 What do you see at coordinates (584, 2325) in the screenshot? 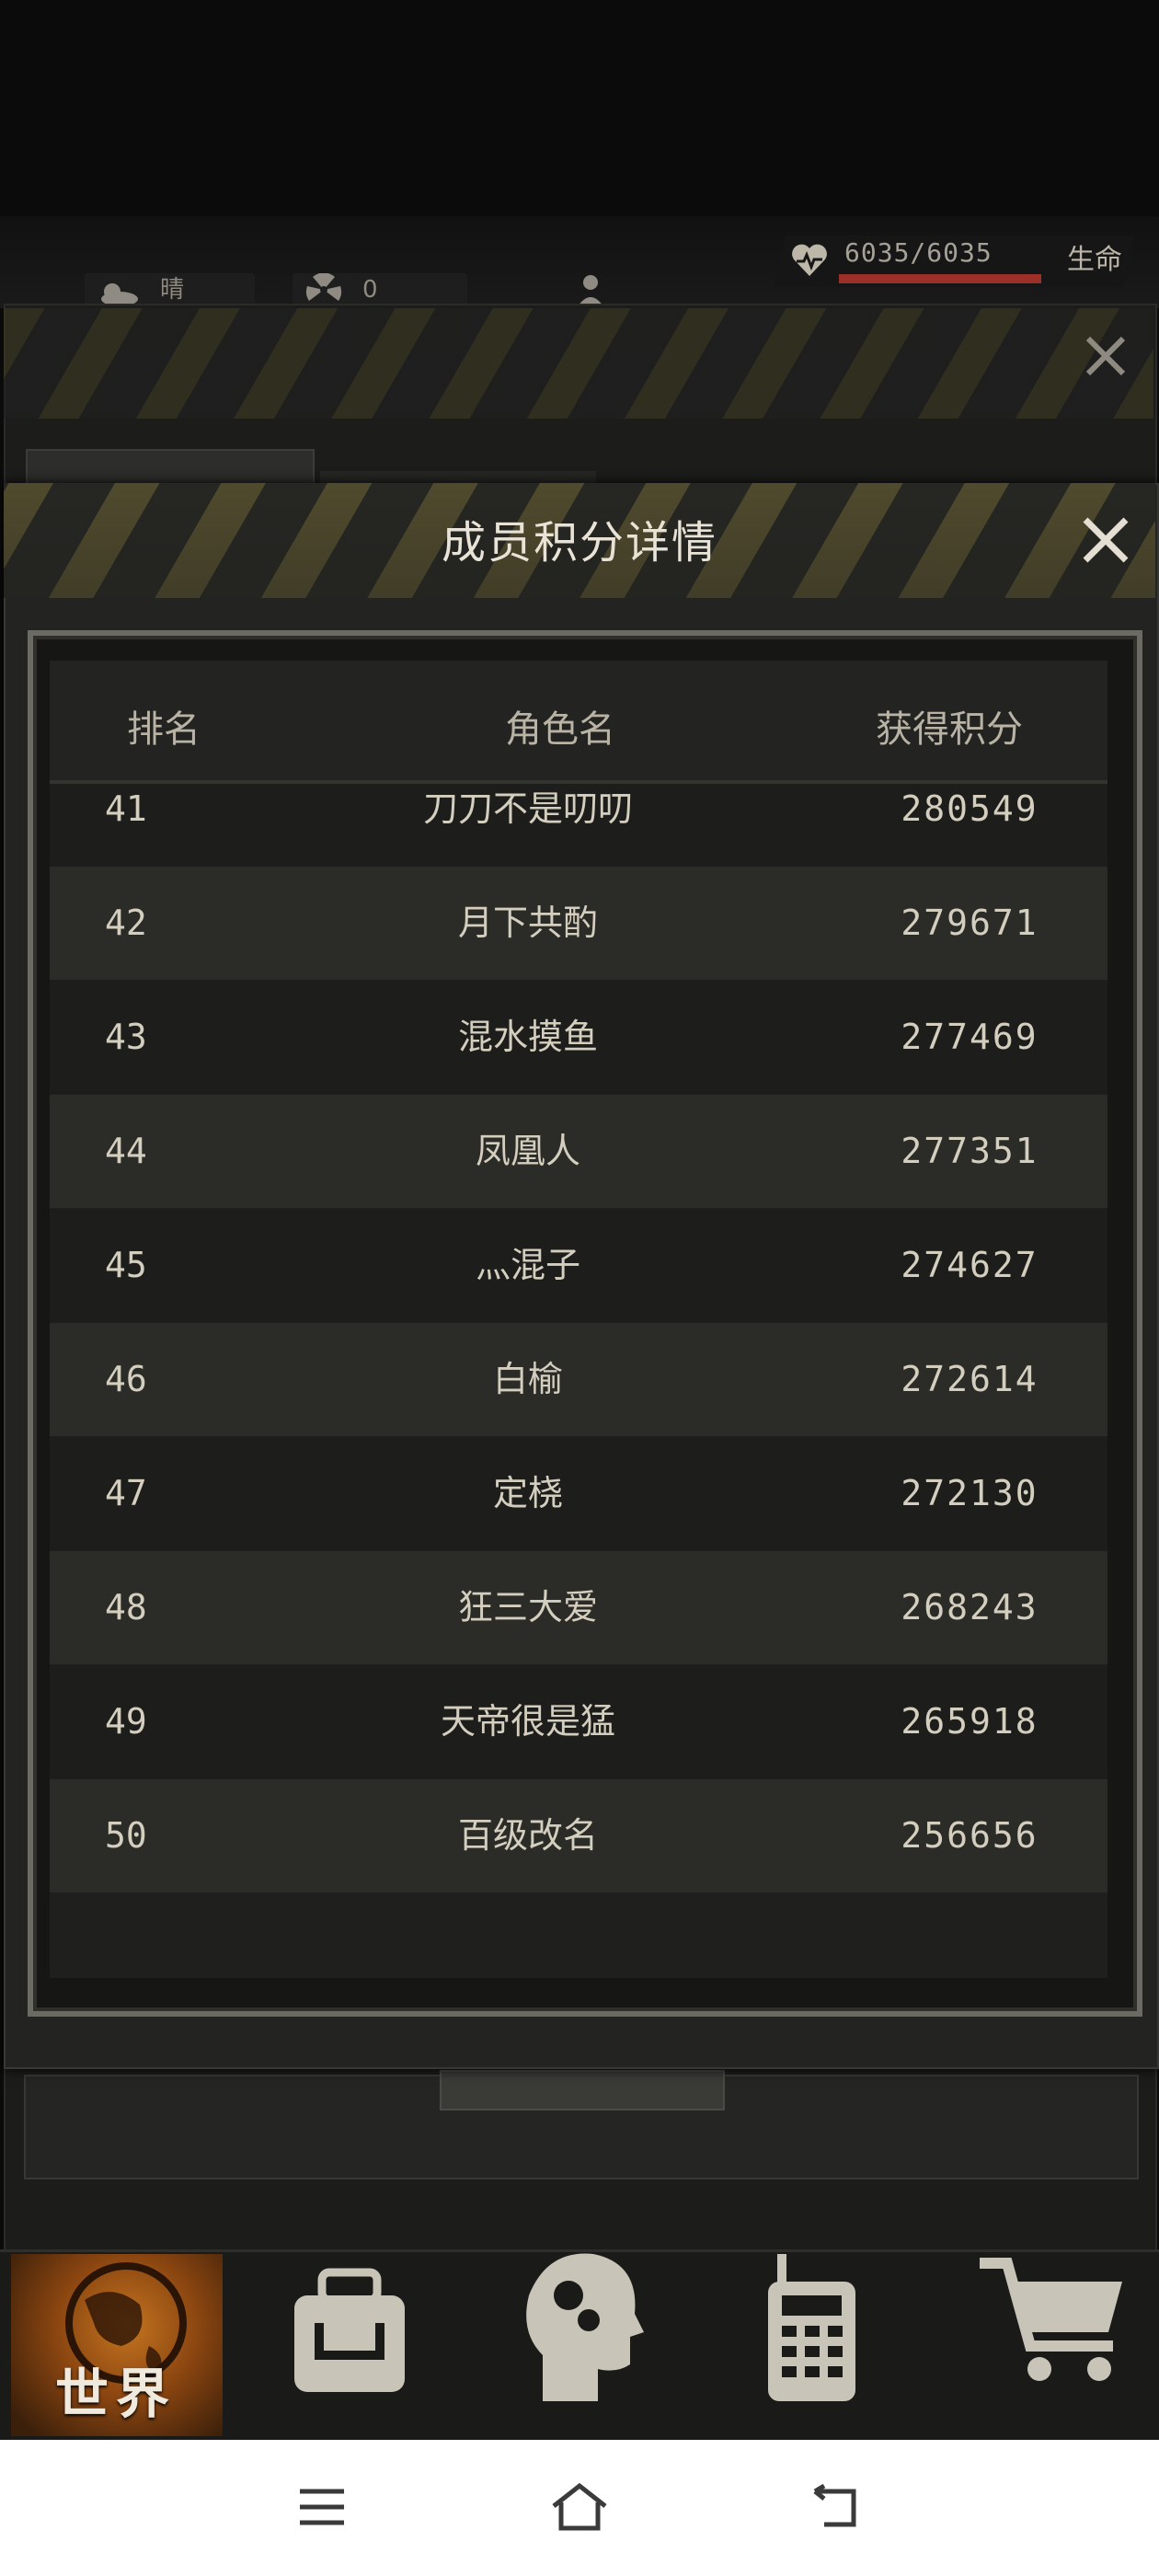
I see `skills-head-icon` at bounding box center [584, 2325].